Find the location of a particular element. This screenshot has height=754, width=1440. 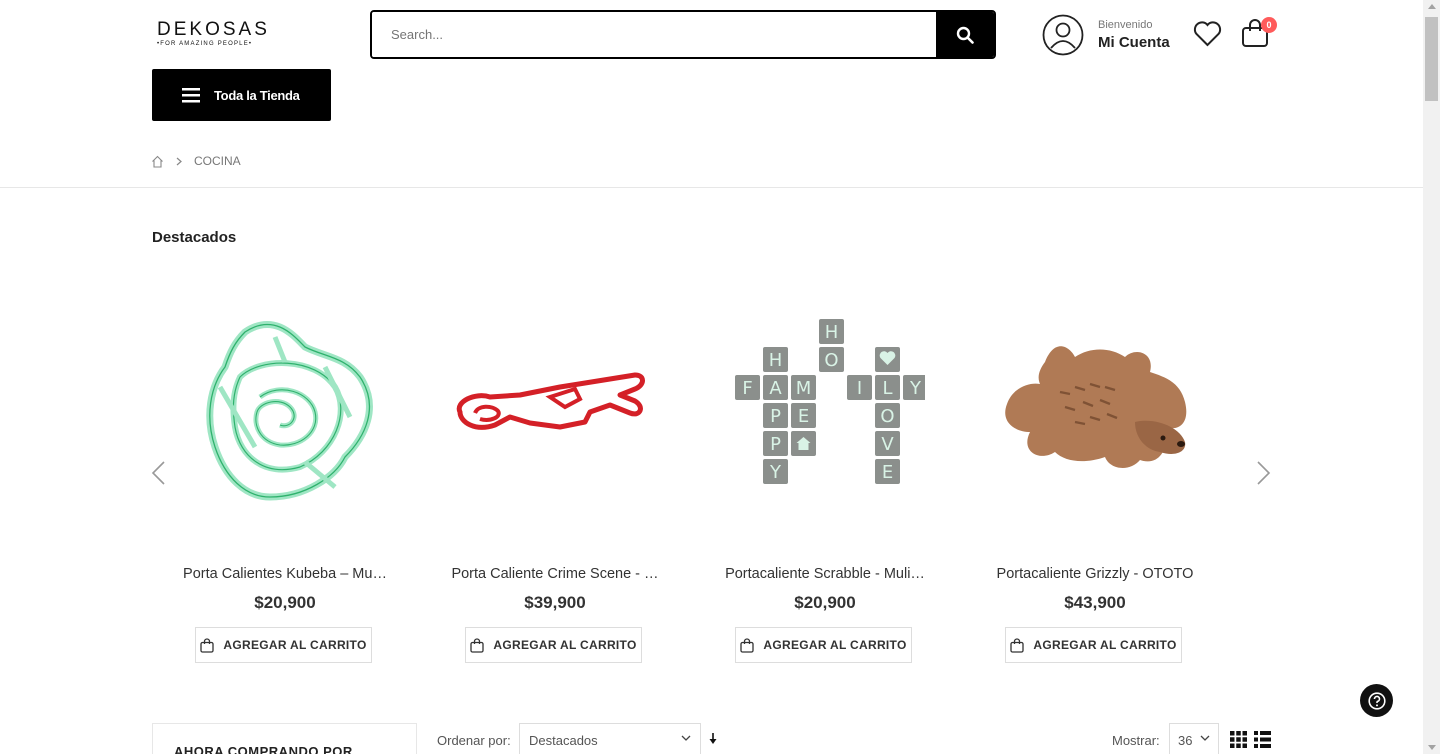

logo-wordmark: DEKOSAS is located at coordinates (213, 29).